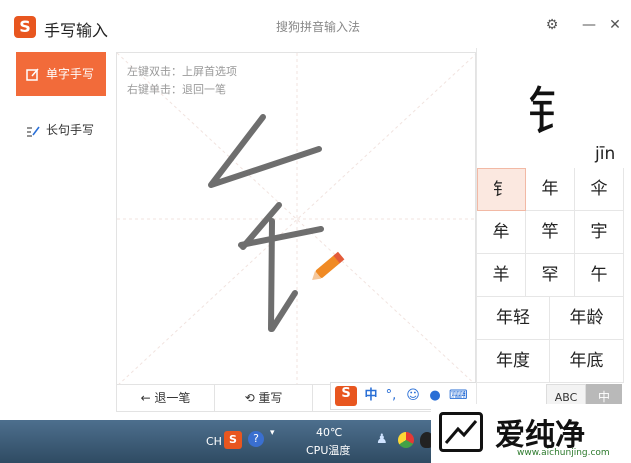 Image resolution: width=631 pixels, height=463 pixels. I want to click on watermark-check-icon, so click(461, 432).